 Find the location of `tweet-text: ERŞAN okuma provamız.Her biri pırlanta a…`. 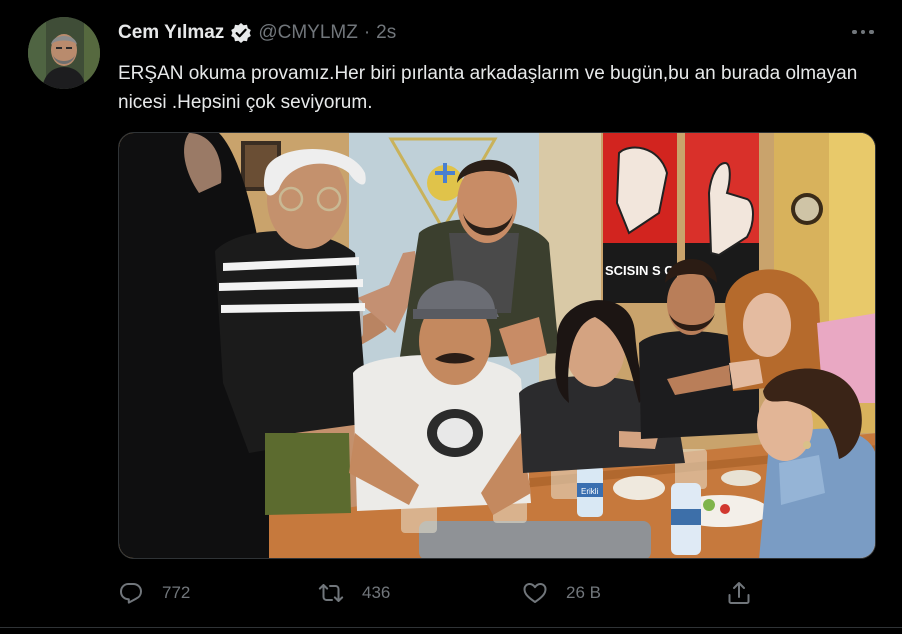

tweet-text: ERŞAN okuma provamız.Her biri pırlanta a… is located at coordinates (488, 88).